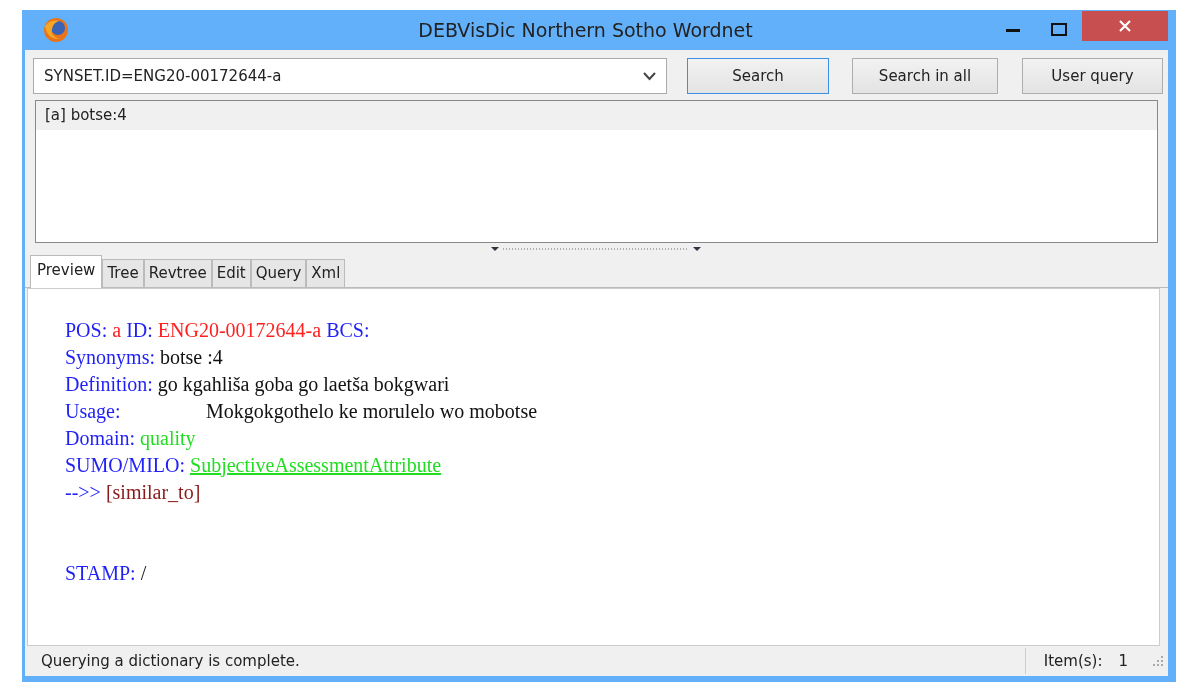 The height and width of the screenshot is (682, 1182). What do you see at coordinates (1092, 76) in the screenshot?
I see `toolbar-button: User query` at bounding box center [1092, 76].